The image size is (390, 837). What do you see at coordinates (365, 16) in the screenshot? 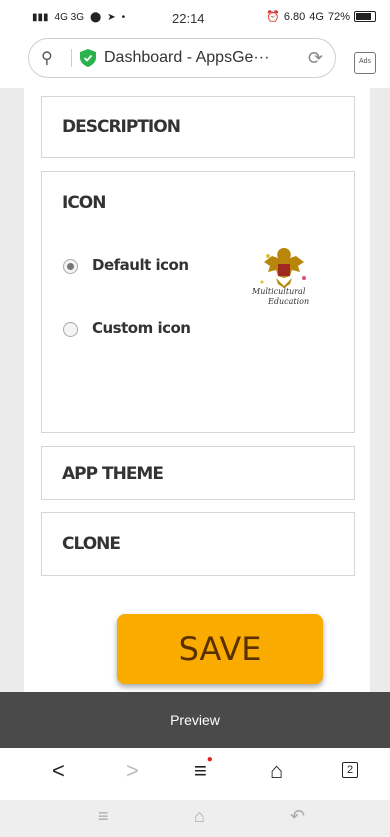
I see `battery-icon` at bounding box center [365, 16].